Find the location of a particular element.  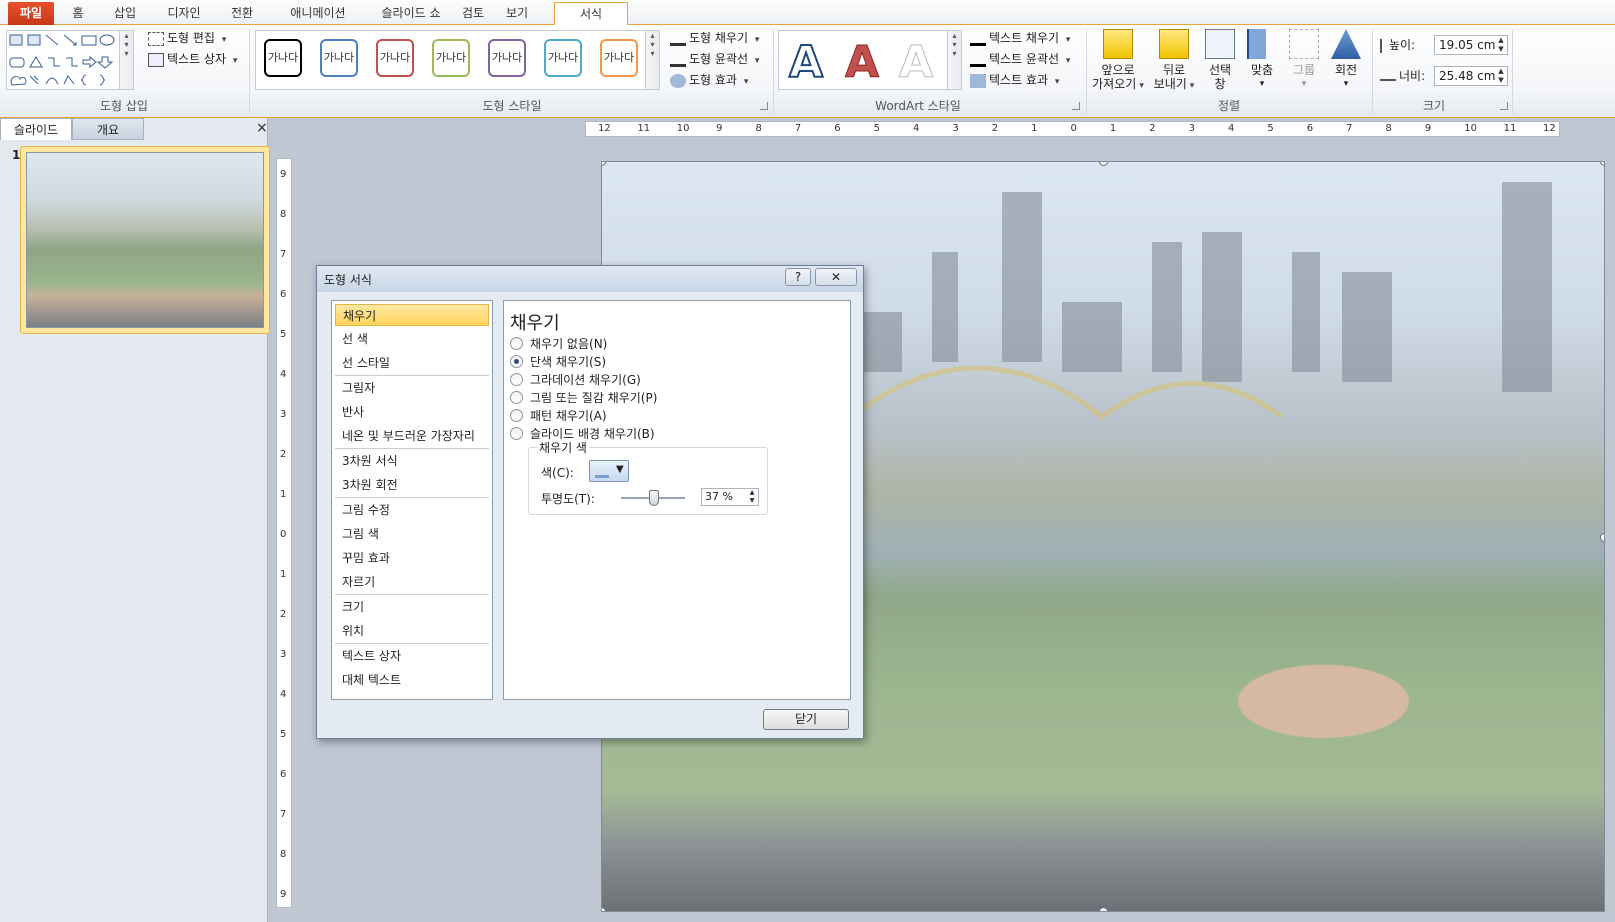

transparency-slider is located at coordinates (653, 498).